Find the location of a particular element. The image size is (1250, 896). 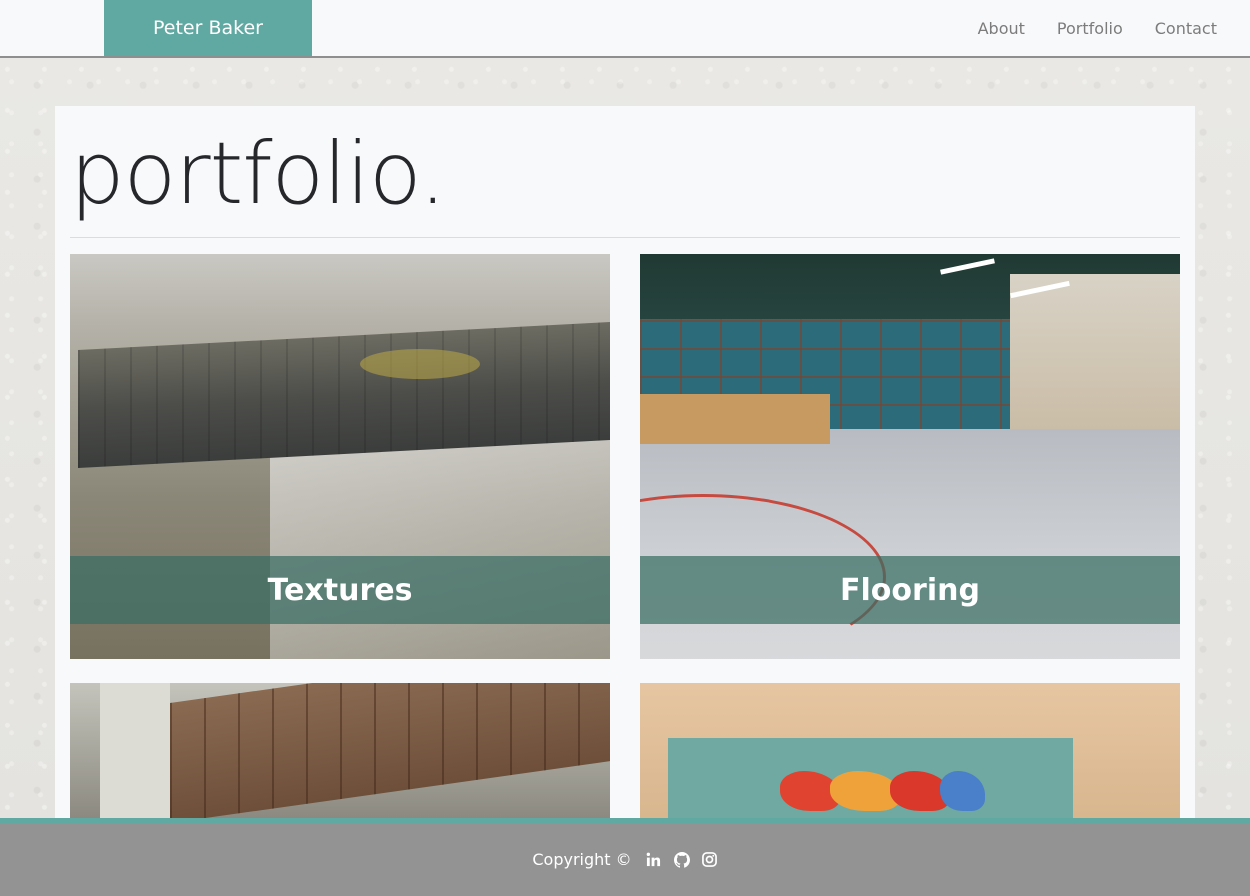

footer: Copyright © is located at coordinates (625, 857).